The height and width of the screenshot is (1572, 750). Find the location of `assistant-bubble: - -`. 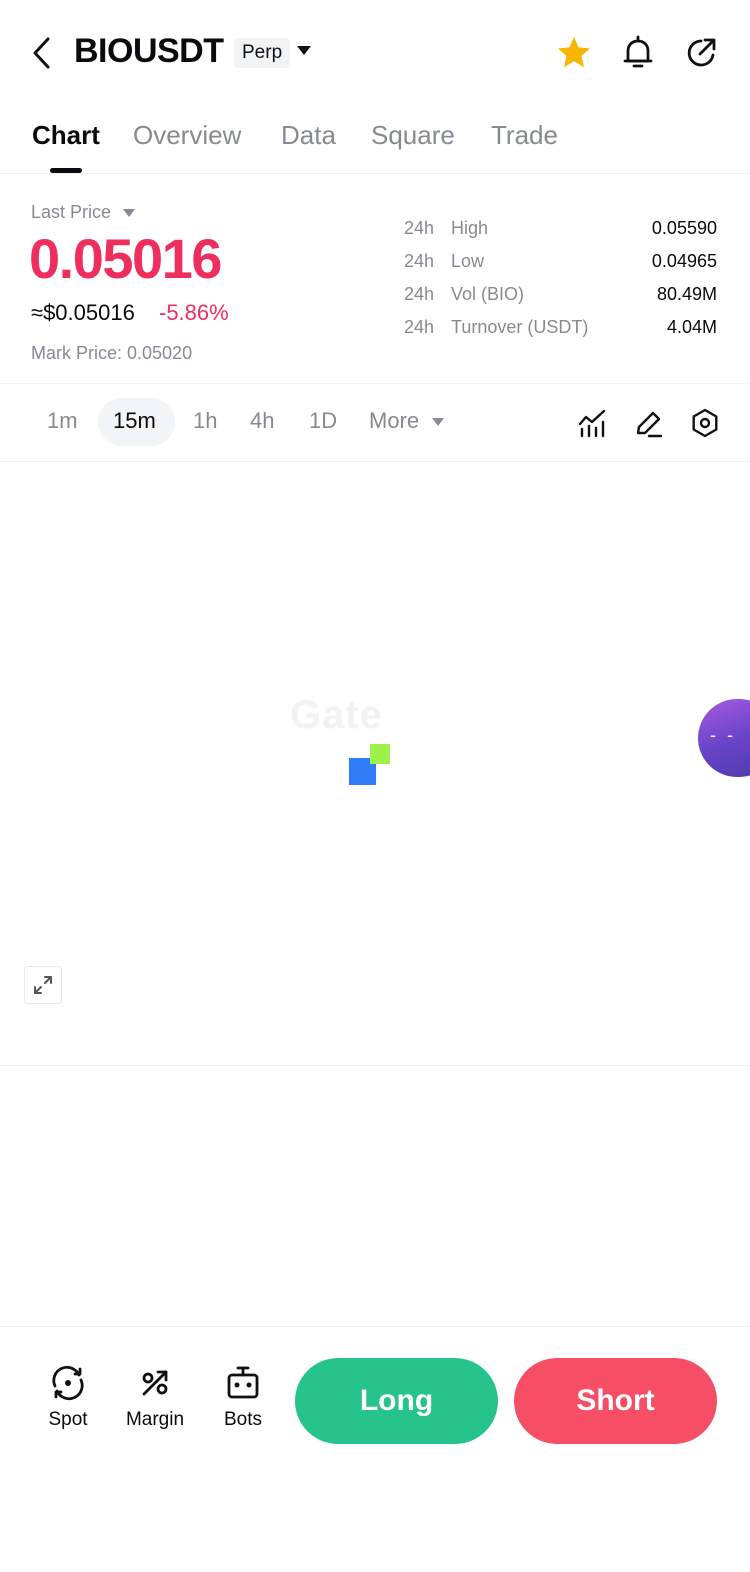

assistant-bubble: - - is located at coordinates (724, 738).